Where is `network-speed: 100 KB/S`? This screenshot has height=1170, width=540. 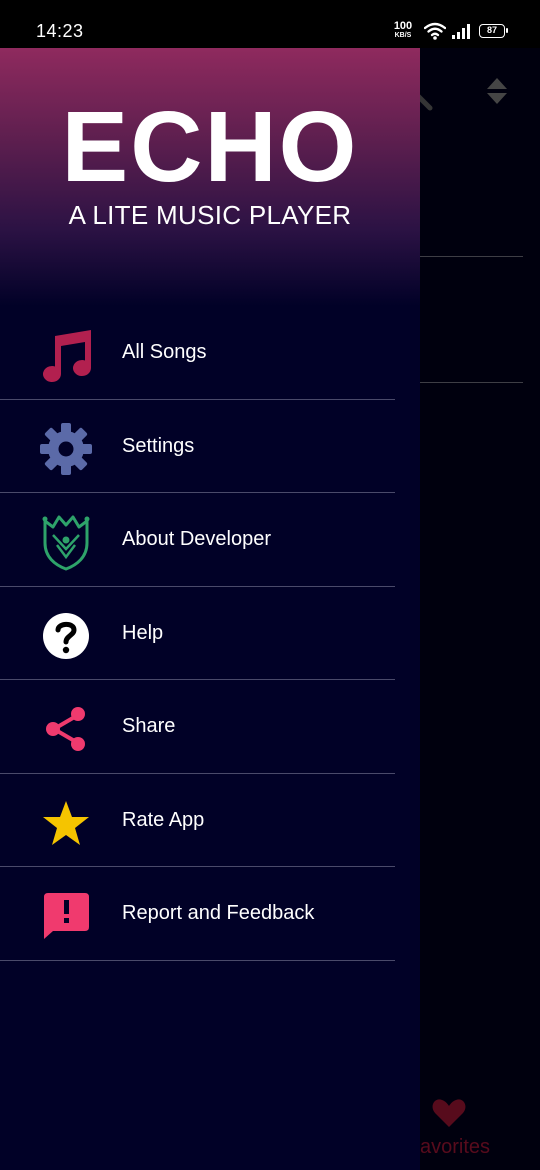
network-speed: 100 KB/S is located at coordinates (403, 30).